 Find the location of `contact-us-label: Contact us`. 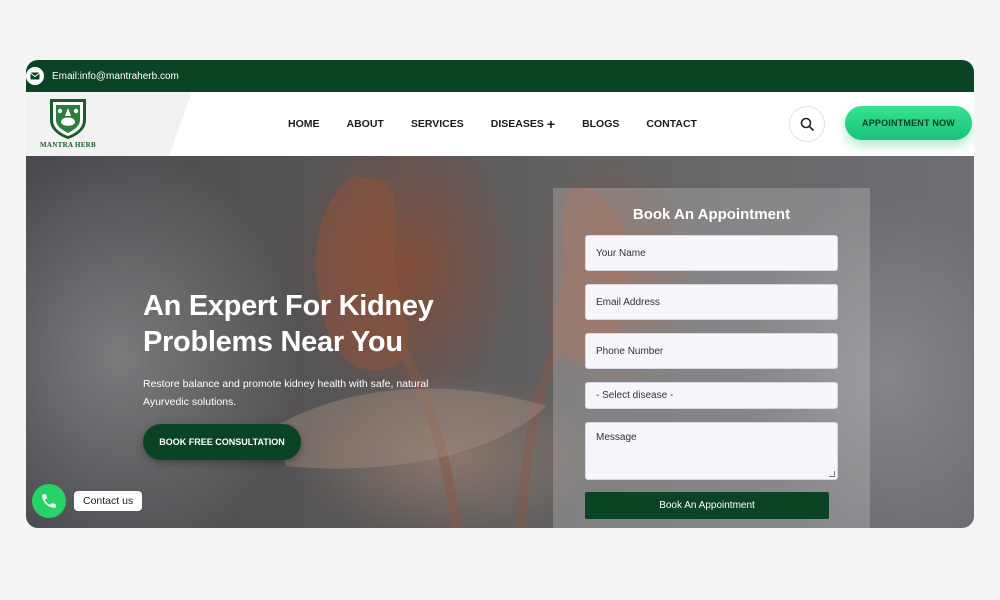

contact-us-label: Contact us is located at coordinates (108, 501).